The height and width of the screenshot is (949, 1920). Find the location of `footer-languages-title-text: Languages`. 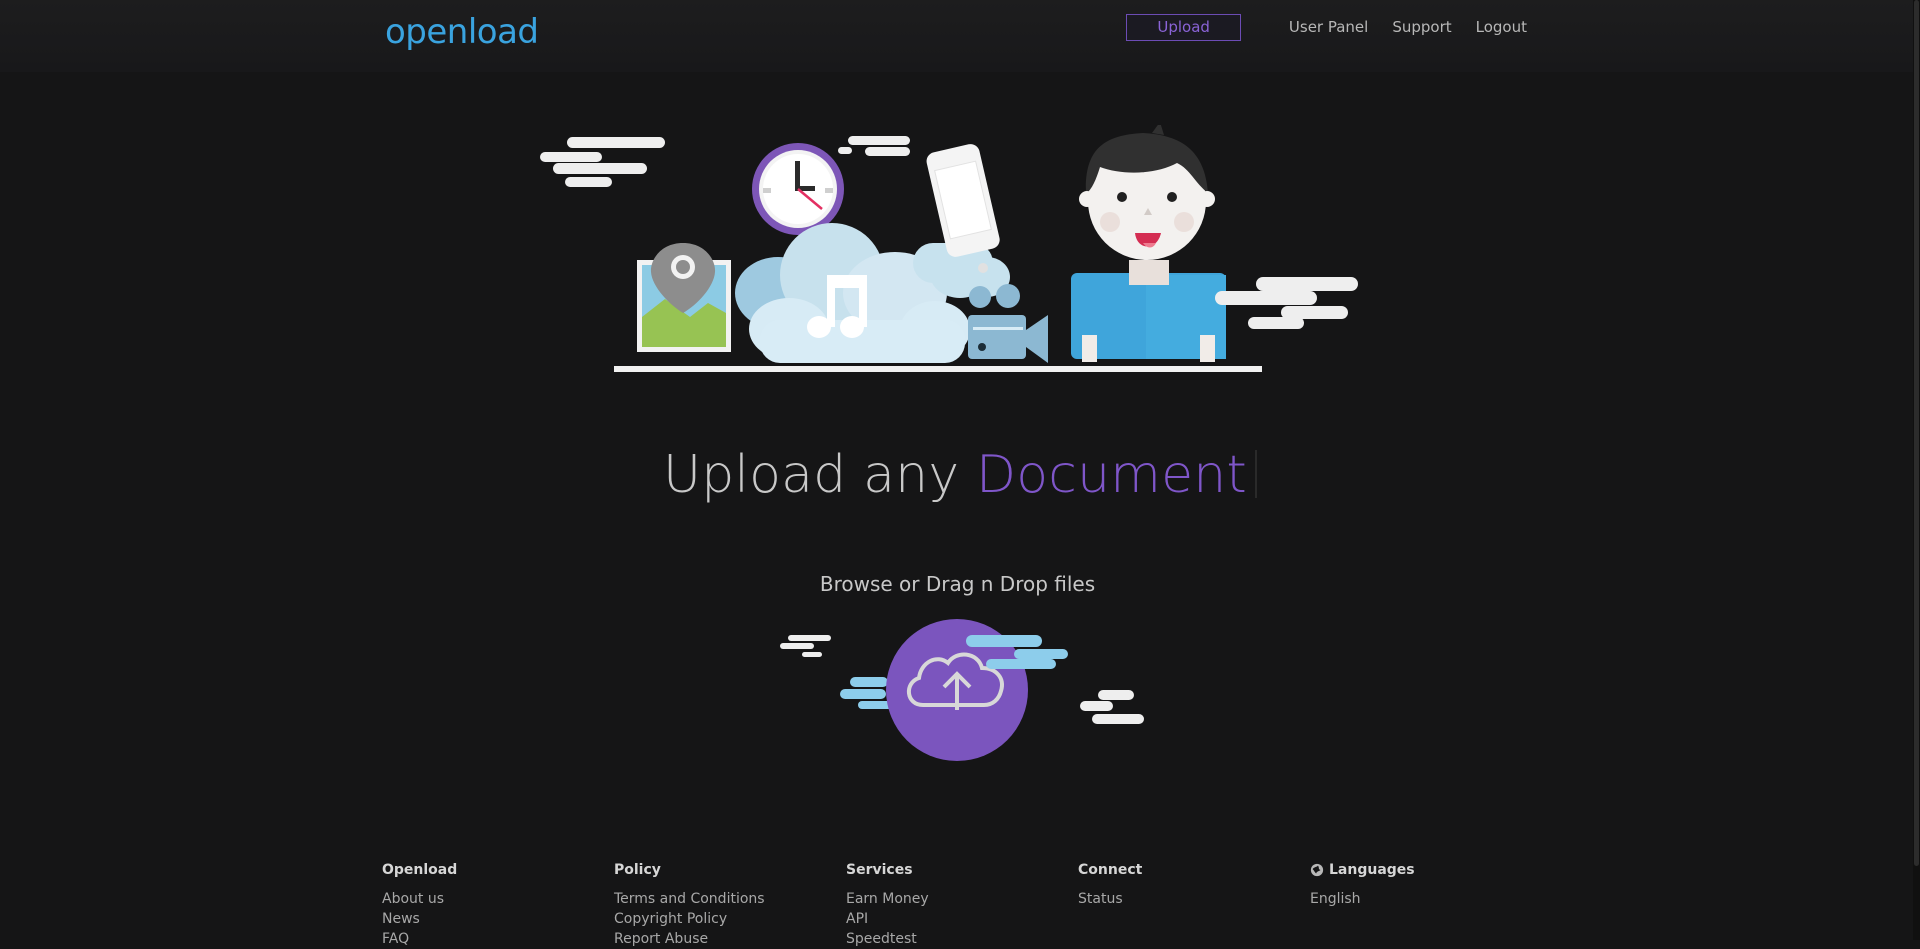

footer-languages-title-text: Languages is located at coordinates (1372, 870).